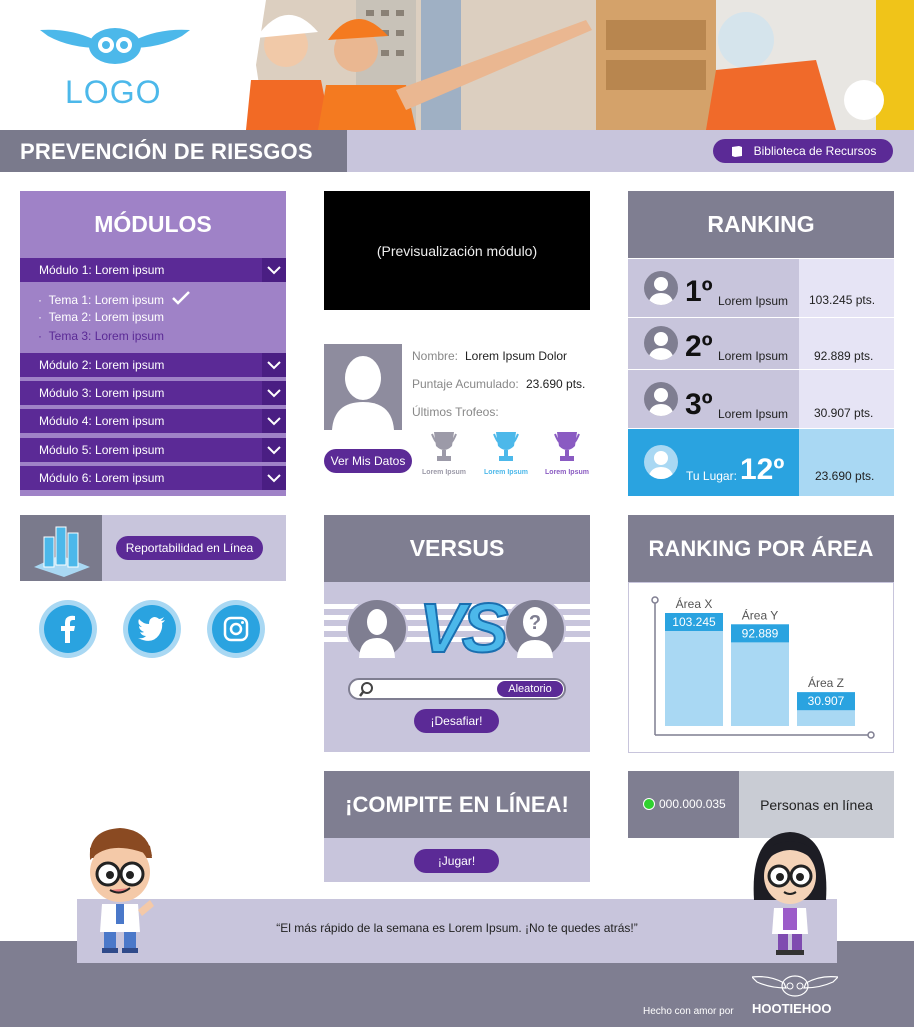 The image size is (914, 1027). Describe the element at coordinates (516, 356) in the screenshot. I see `name-value: Lorem Ipsum Dolor` at that location.